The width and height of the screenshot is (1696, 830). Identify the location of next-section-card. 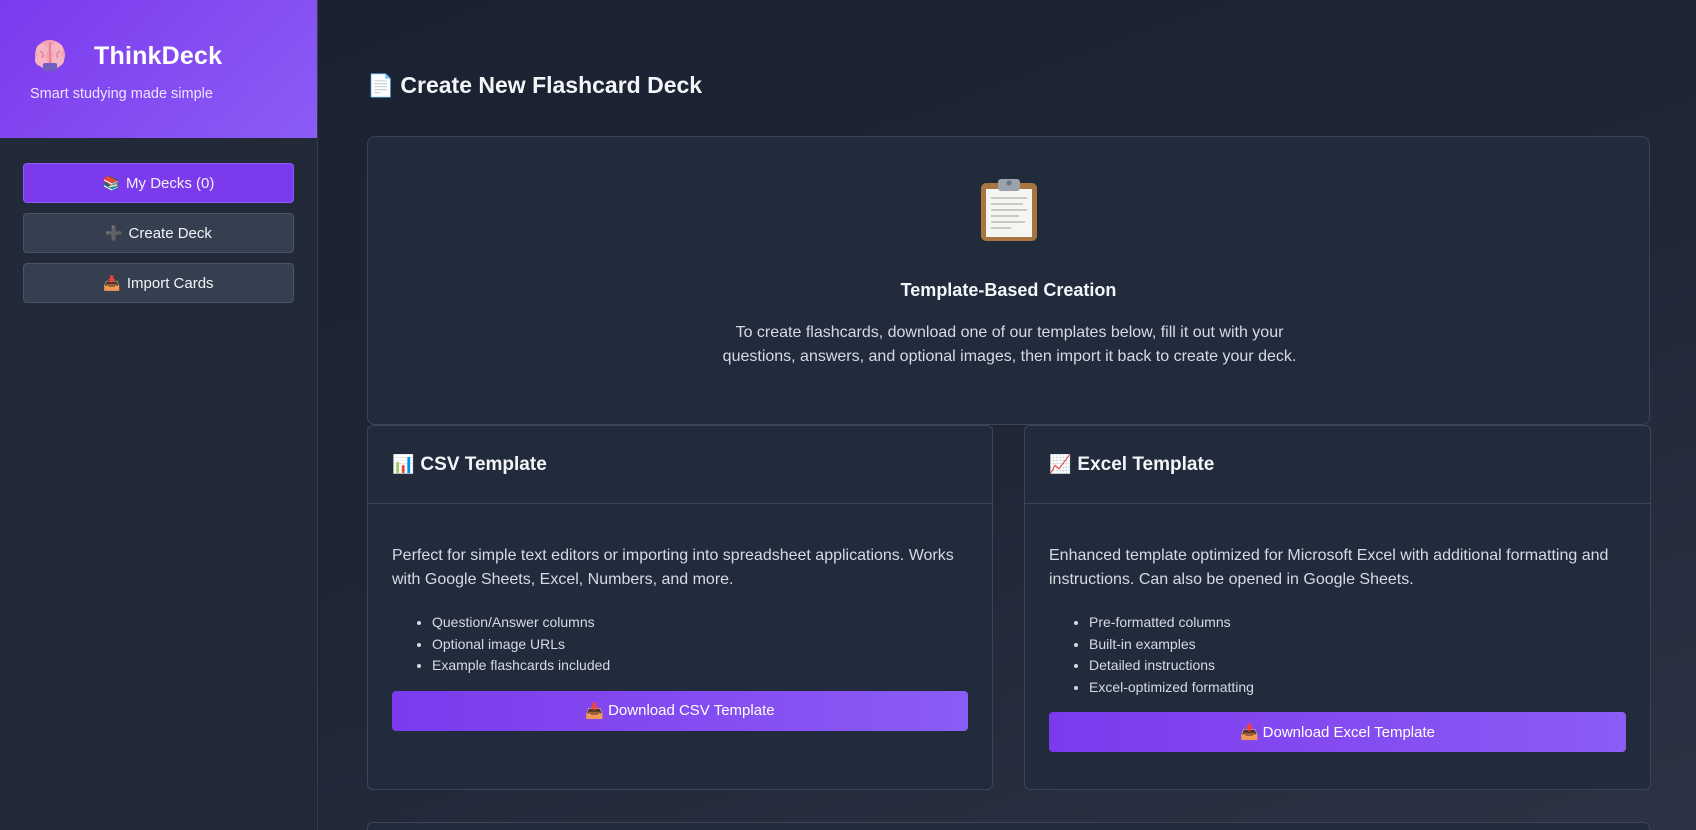
(1008, 826).